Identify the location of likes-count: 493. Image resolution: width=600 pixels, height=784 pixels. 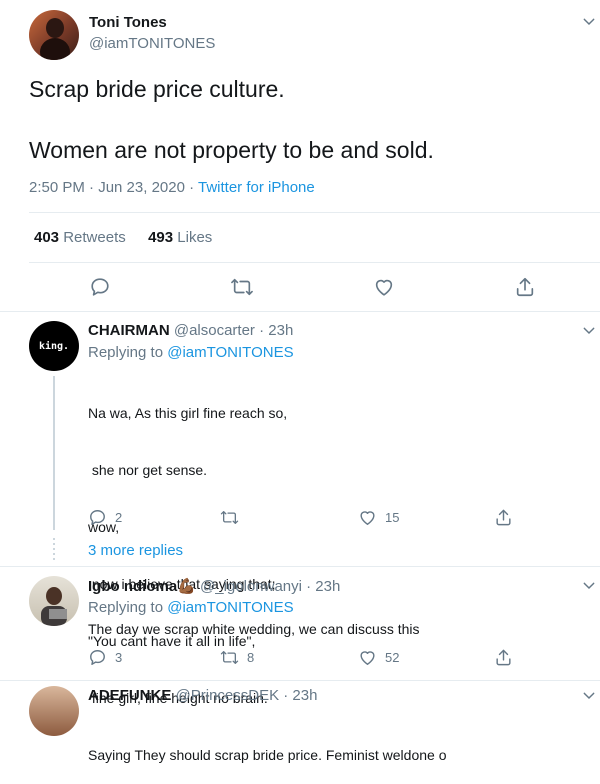
(161, 237).